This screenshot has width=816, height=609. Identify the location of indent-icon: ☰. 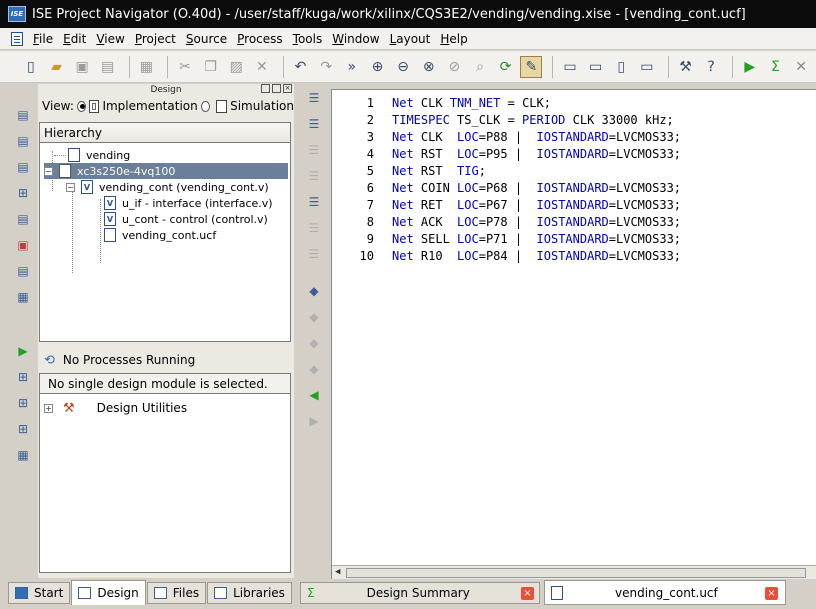
(314, 98).